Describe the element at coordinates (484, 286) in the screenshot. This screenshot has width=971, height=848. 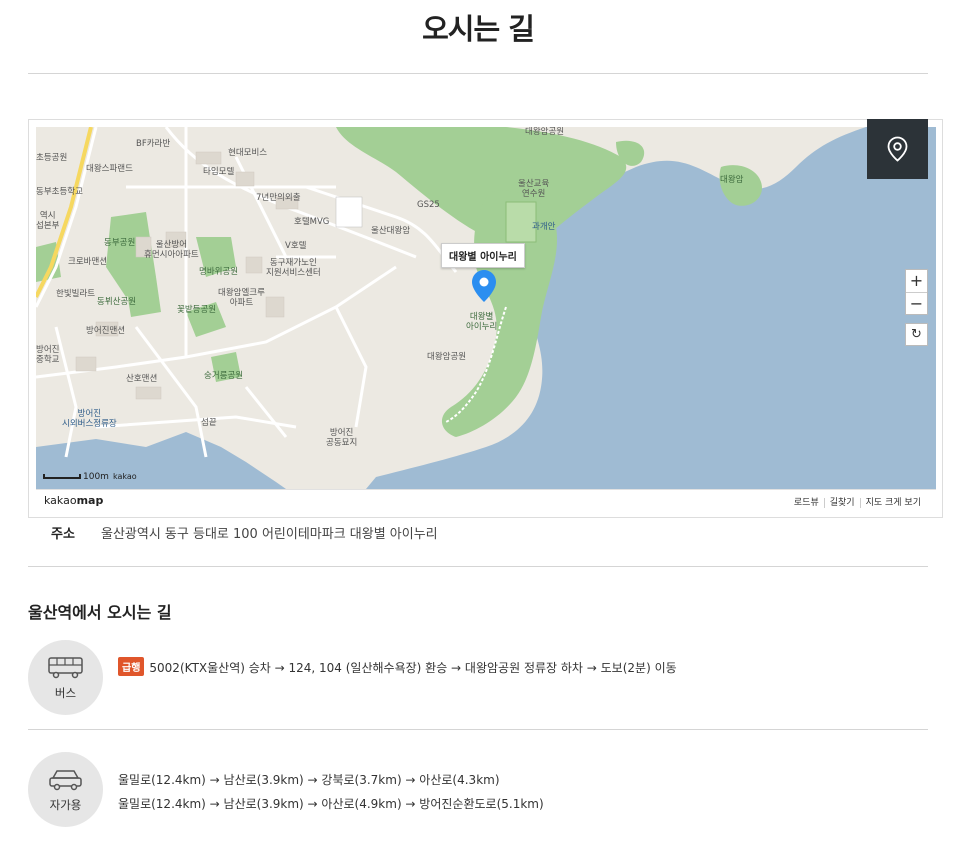
I see `map-pin-icon` at that location.